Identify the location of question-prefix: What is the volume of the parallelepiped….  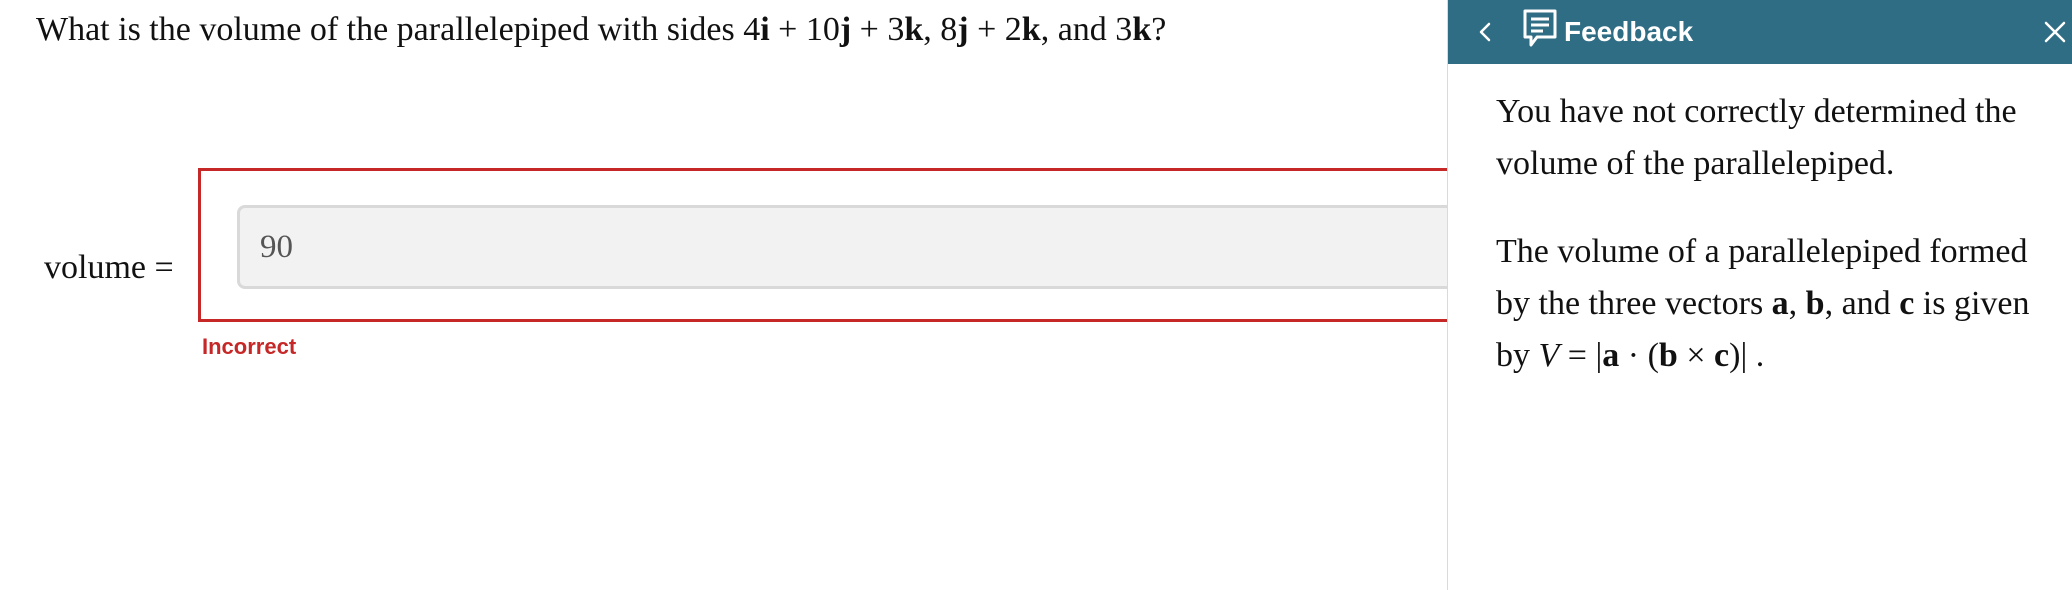
(398, 29).